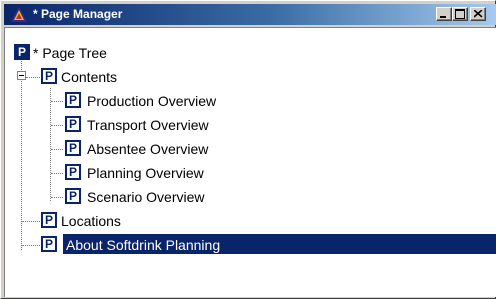 The height and width of the screenshot is (299, 496). I want to click on tree-node-label: Transport Overview, so click(148, 125).